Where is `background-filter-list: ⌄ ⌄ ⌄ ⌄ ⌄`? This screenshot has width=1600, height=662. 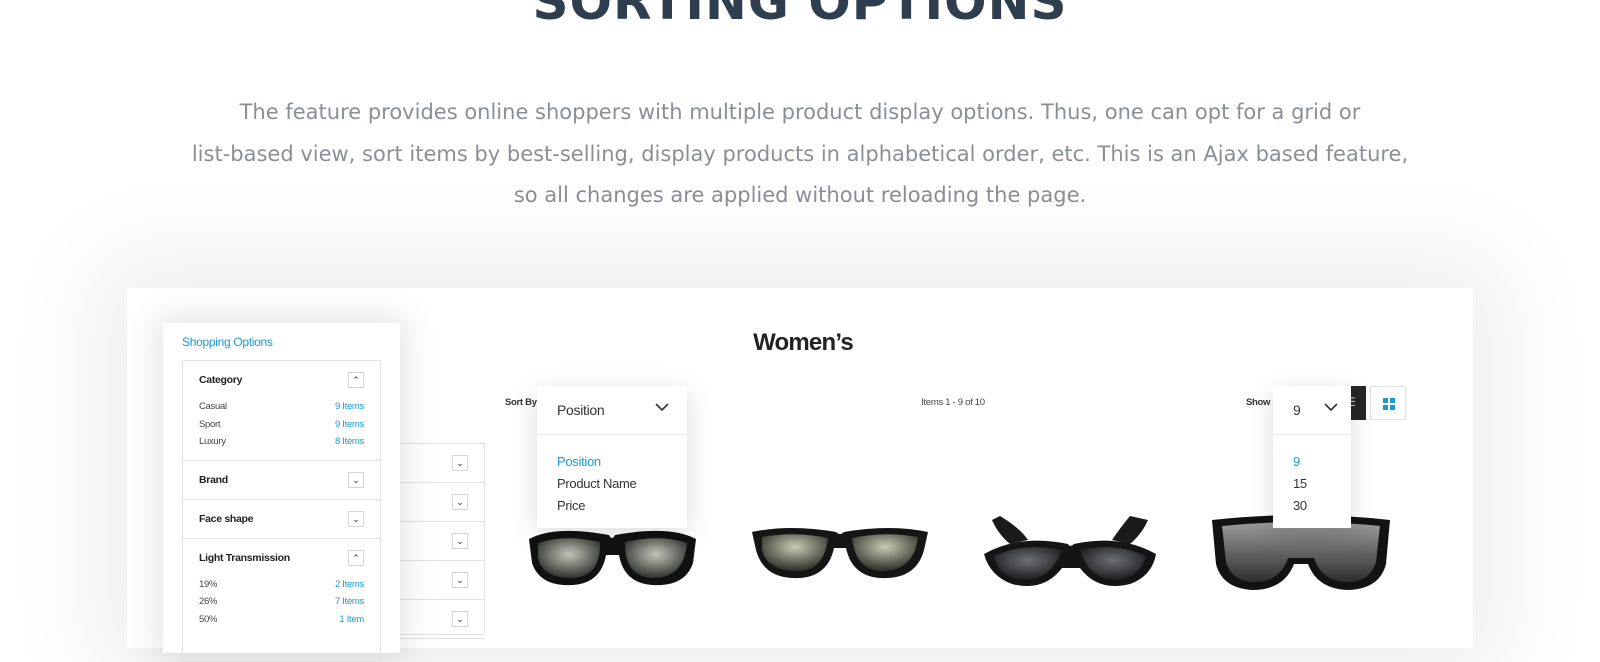 background-filter-list: ⌄ ⌄ ⌄ ⌄ ⌄ is located at coordinates (442, 541).